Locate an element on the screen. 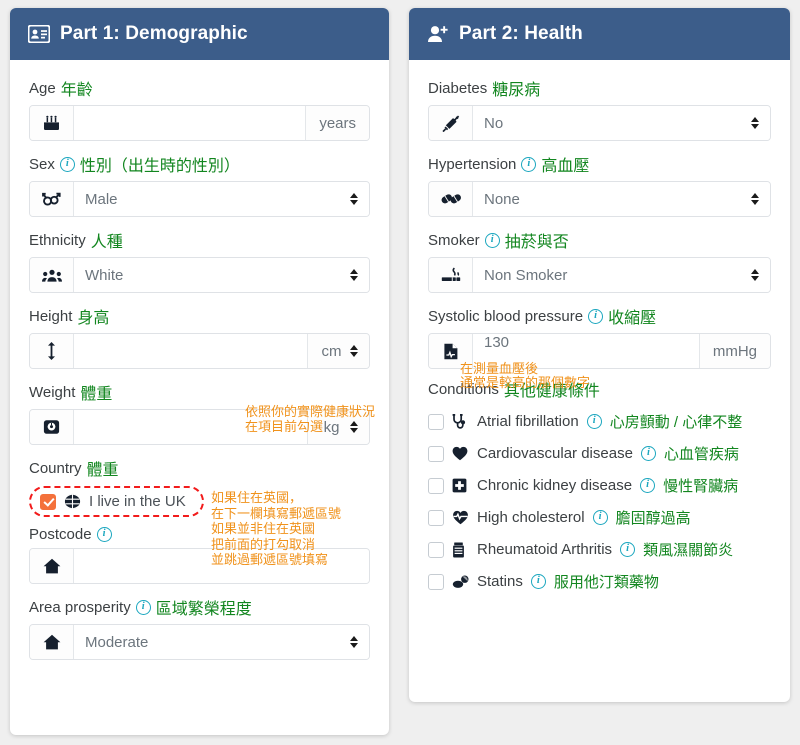 The width and height of the screenshot is (800, 745). condition-zh-statins: 服用他汀類藥物 is located at coordinates (606, 582).